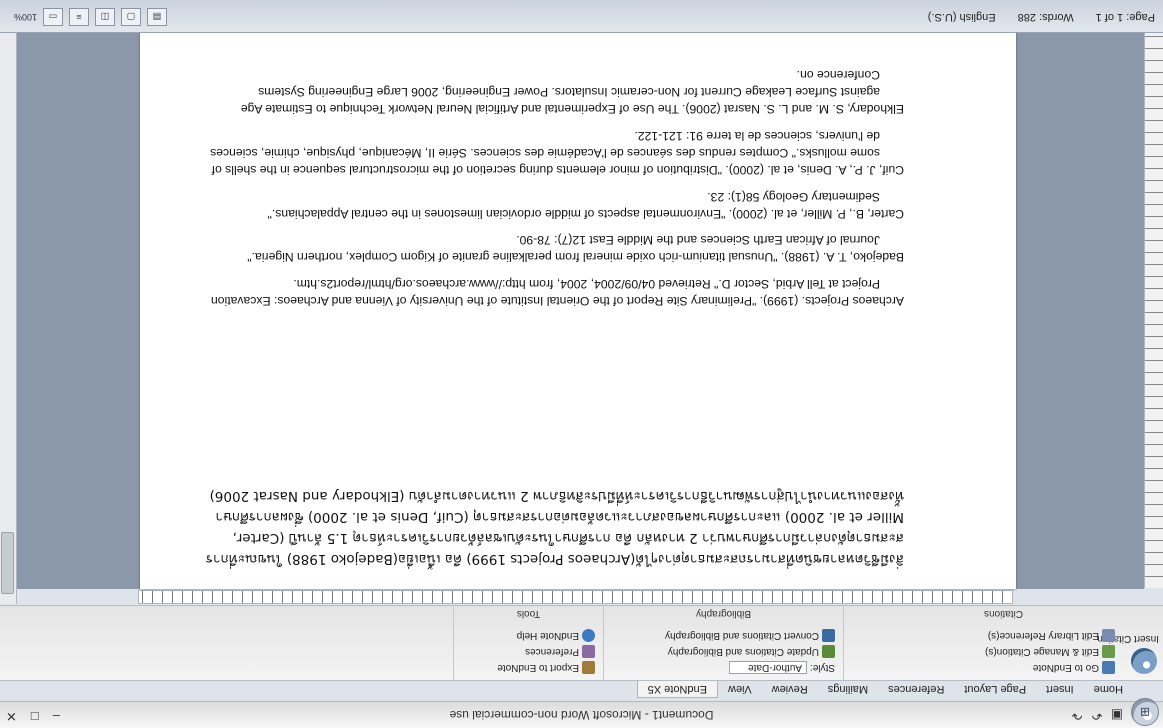 Image resolution: width=1163 pixels, height=728 pixels. What do you see at coordinates (790, 689) in the screenshot?
I see `tab-review: Review` at bounding box center [790, 689].